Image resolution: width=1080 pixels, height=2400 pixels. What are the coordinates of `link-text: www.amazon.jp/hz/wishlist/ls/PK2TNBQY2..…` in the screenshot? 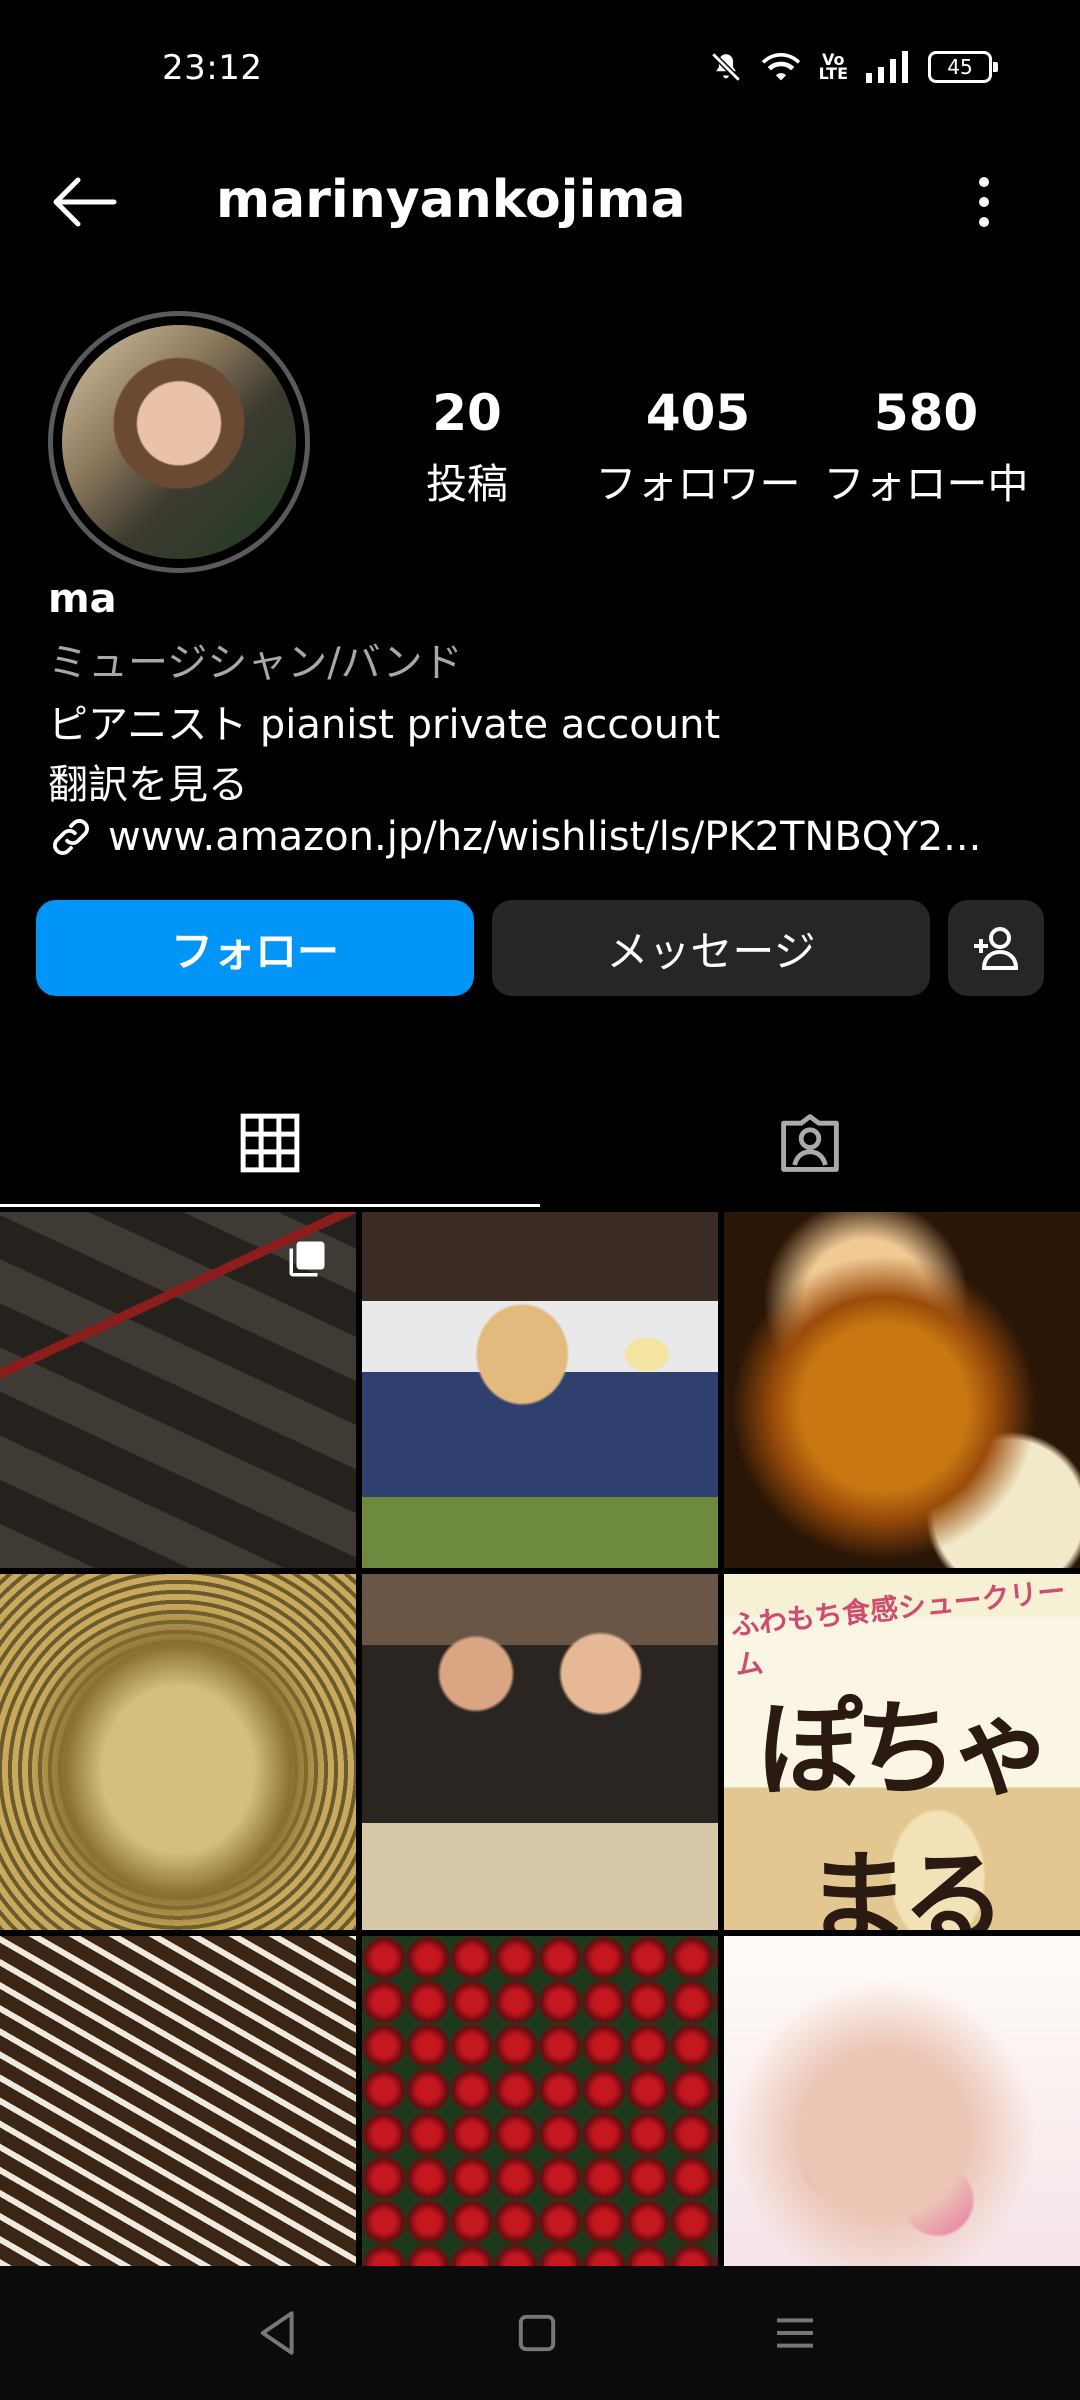 It's located at (545, 837).